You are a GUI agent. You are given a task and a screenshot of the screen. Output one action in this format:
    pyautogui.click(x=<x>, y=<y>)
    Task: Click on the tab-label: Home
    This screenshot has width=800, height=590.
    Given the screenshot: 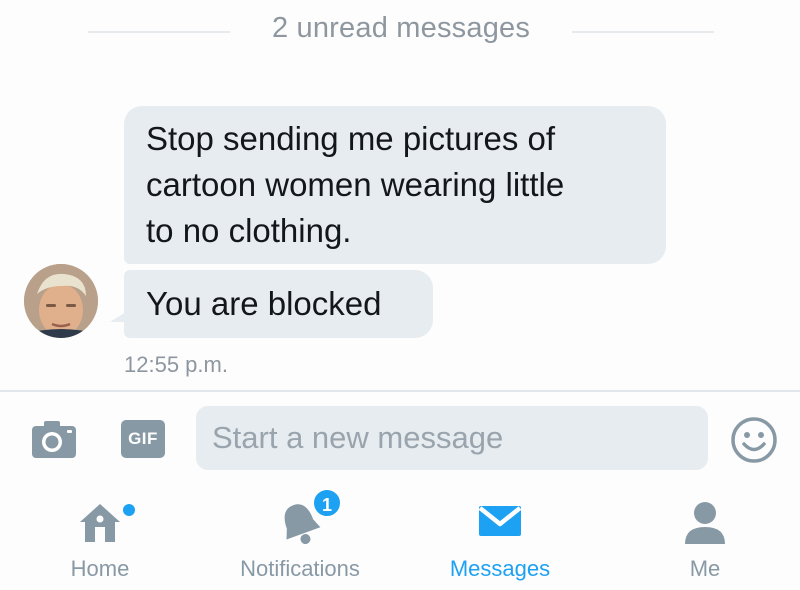 What is the action you would take?
    pyautogui.click(x=100, y=568)
    